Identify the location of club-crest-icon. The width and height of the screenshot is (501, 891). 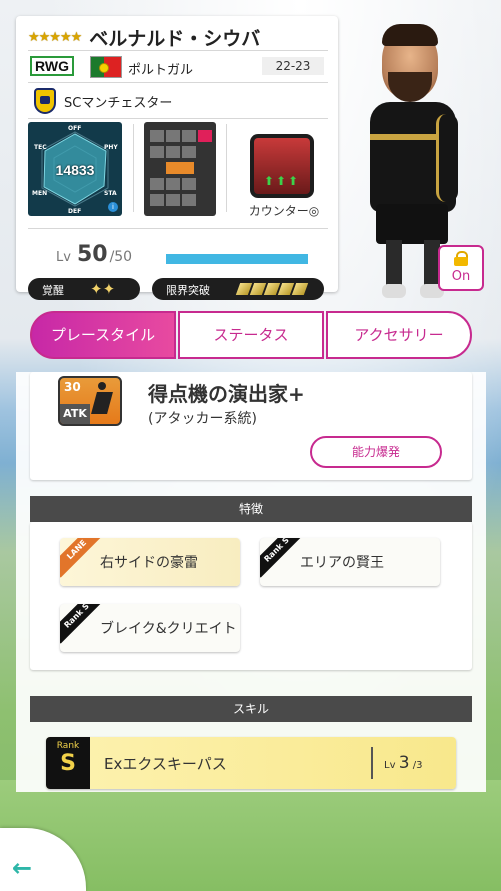
(45, 101).